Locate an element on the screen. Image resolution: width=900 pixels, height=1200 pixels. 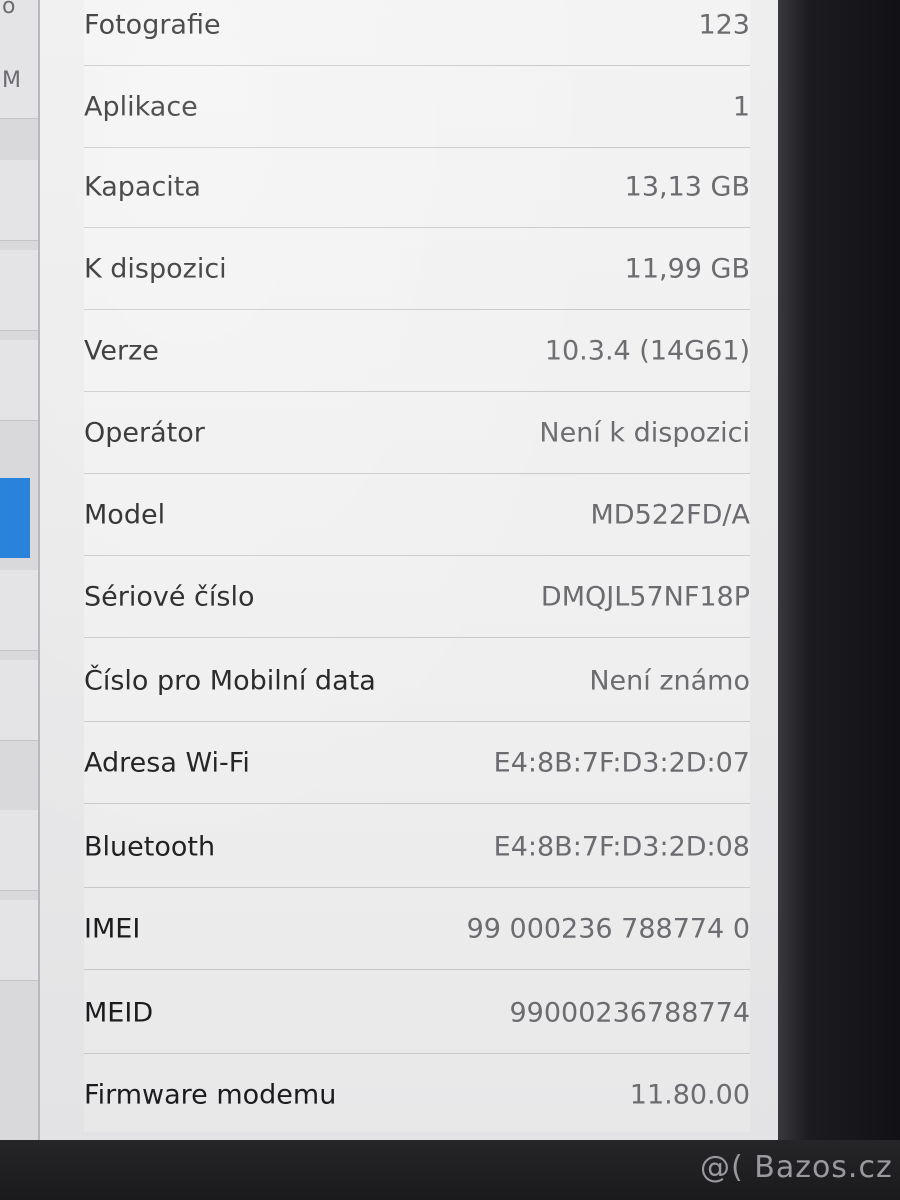
row-label: Aplikace is located at coordinates (141, 106).